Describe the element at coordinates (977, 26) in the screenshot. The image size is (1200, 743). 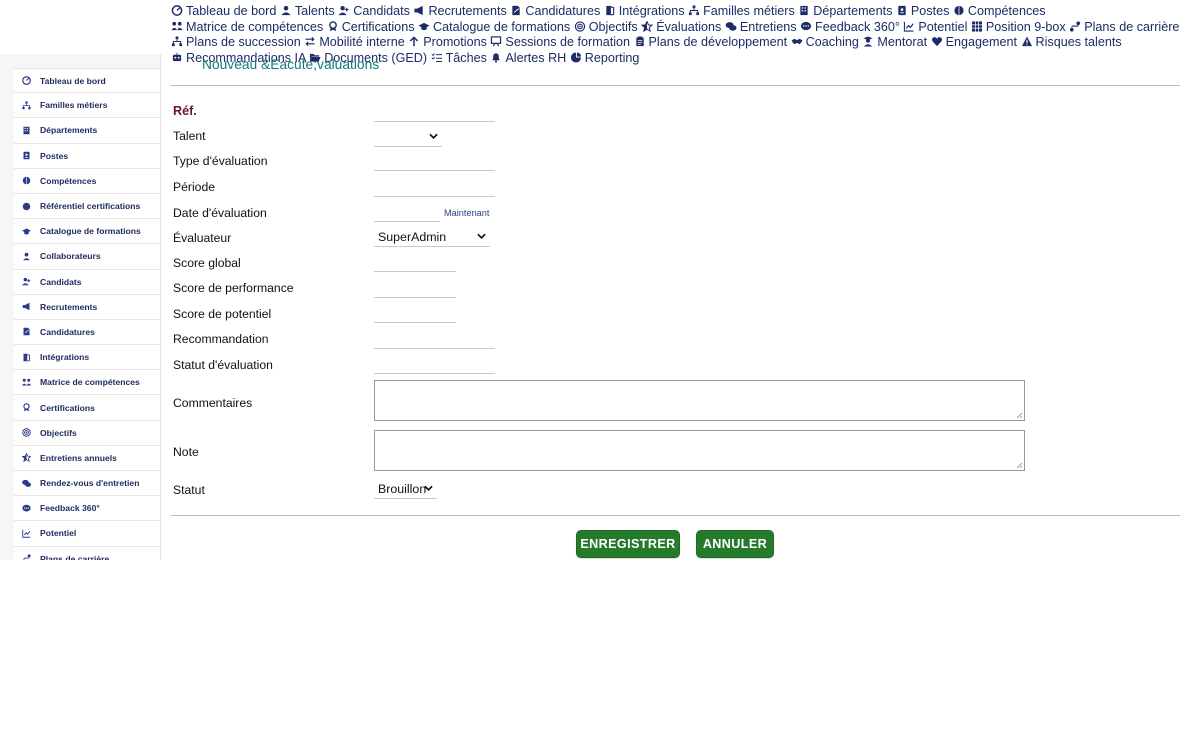
I see `grid-icon` at that location.